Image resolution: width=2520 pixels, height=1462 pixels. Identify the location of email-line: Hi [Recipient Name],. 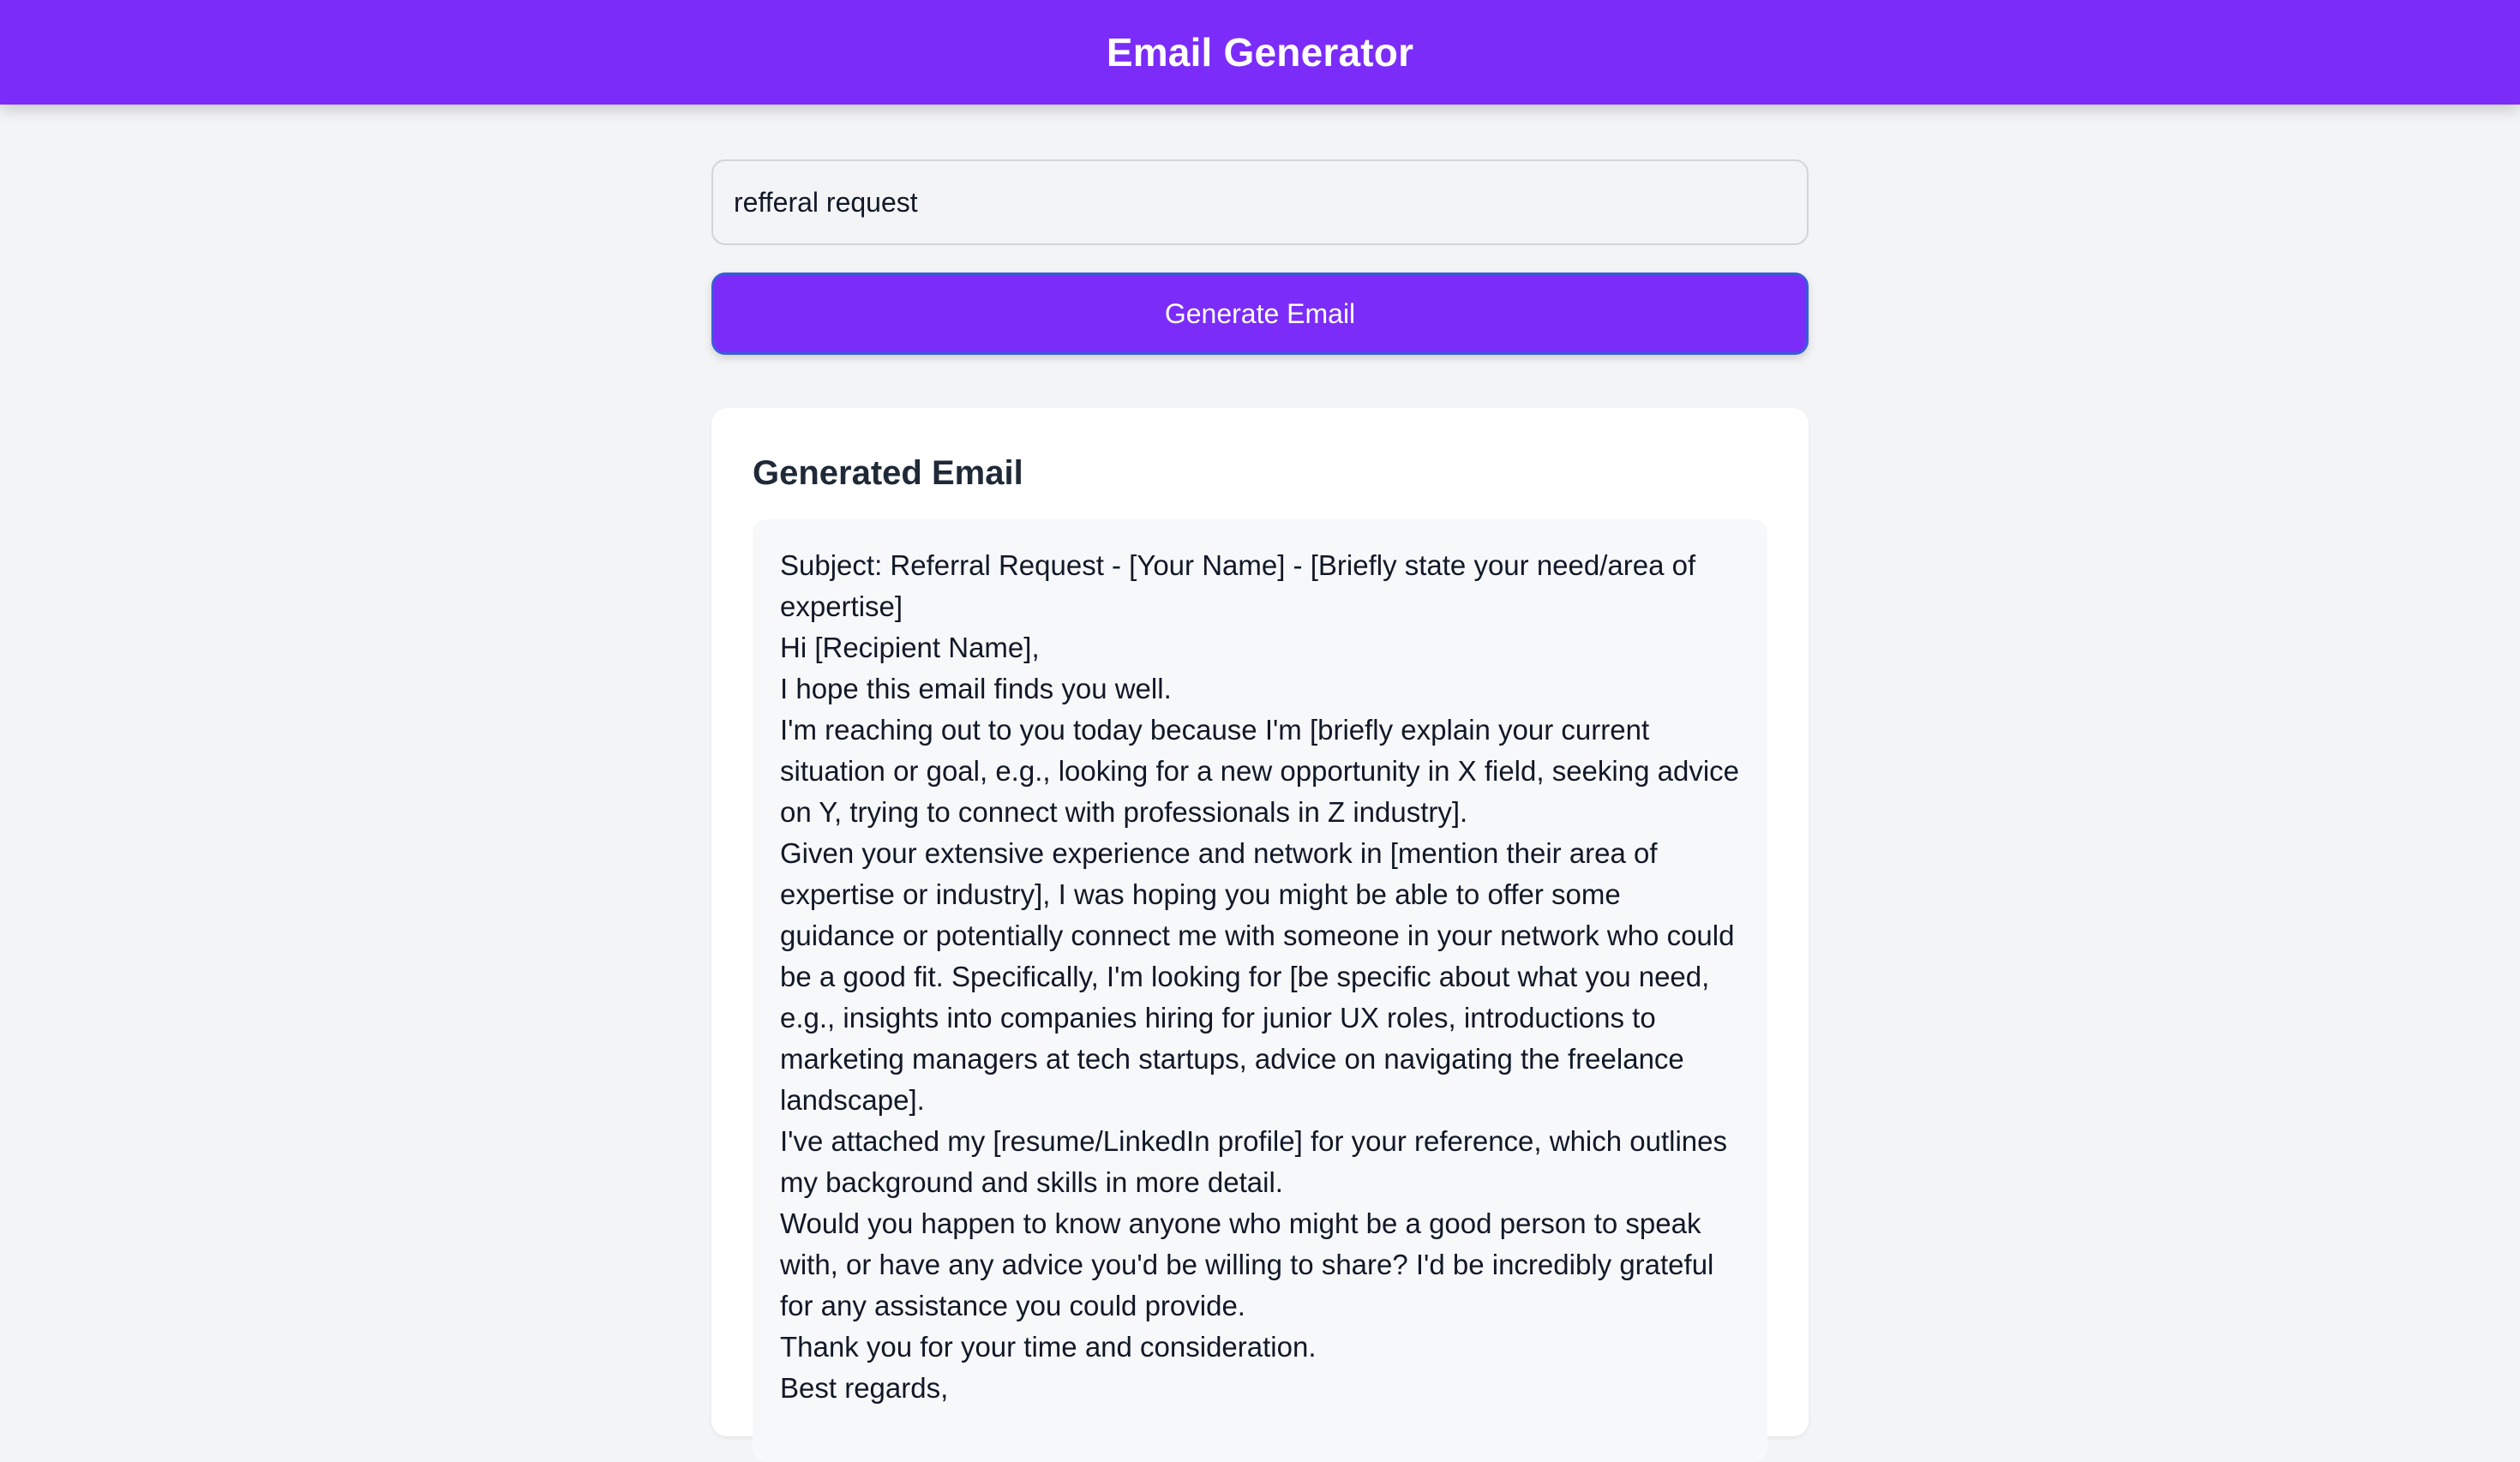
(910, 647).